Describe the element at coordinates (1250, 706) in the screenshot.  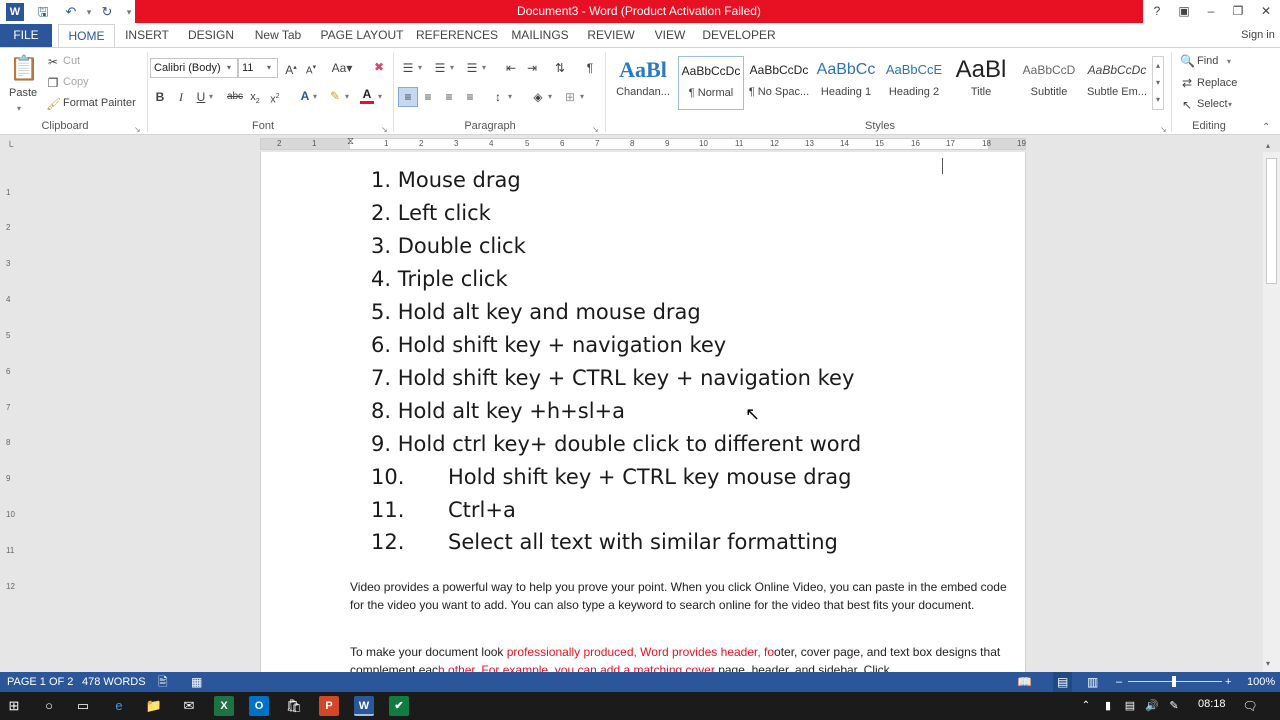
I see `notifications-icon: 🗨` at that location.